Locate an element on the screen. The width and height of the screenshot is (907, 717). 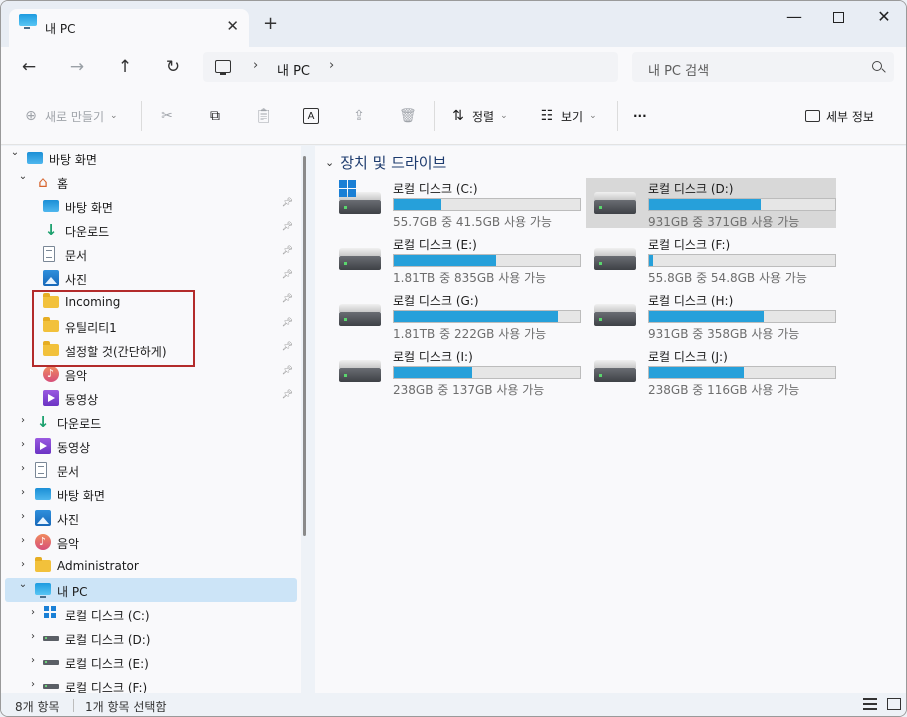
sidebar-item: ⌄ 바탕 화면 is located at coordinates (151, 158).